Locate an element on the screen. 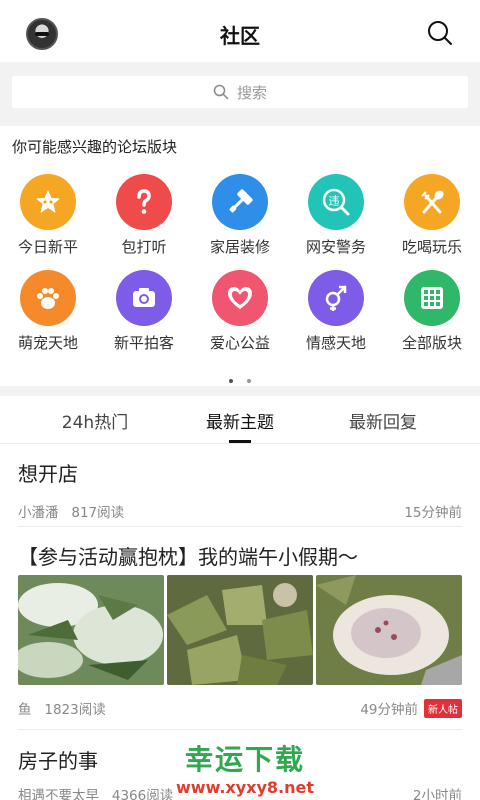 This screenshot has width=480, height=800. gender-icon is located at coordinates (336, 298).